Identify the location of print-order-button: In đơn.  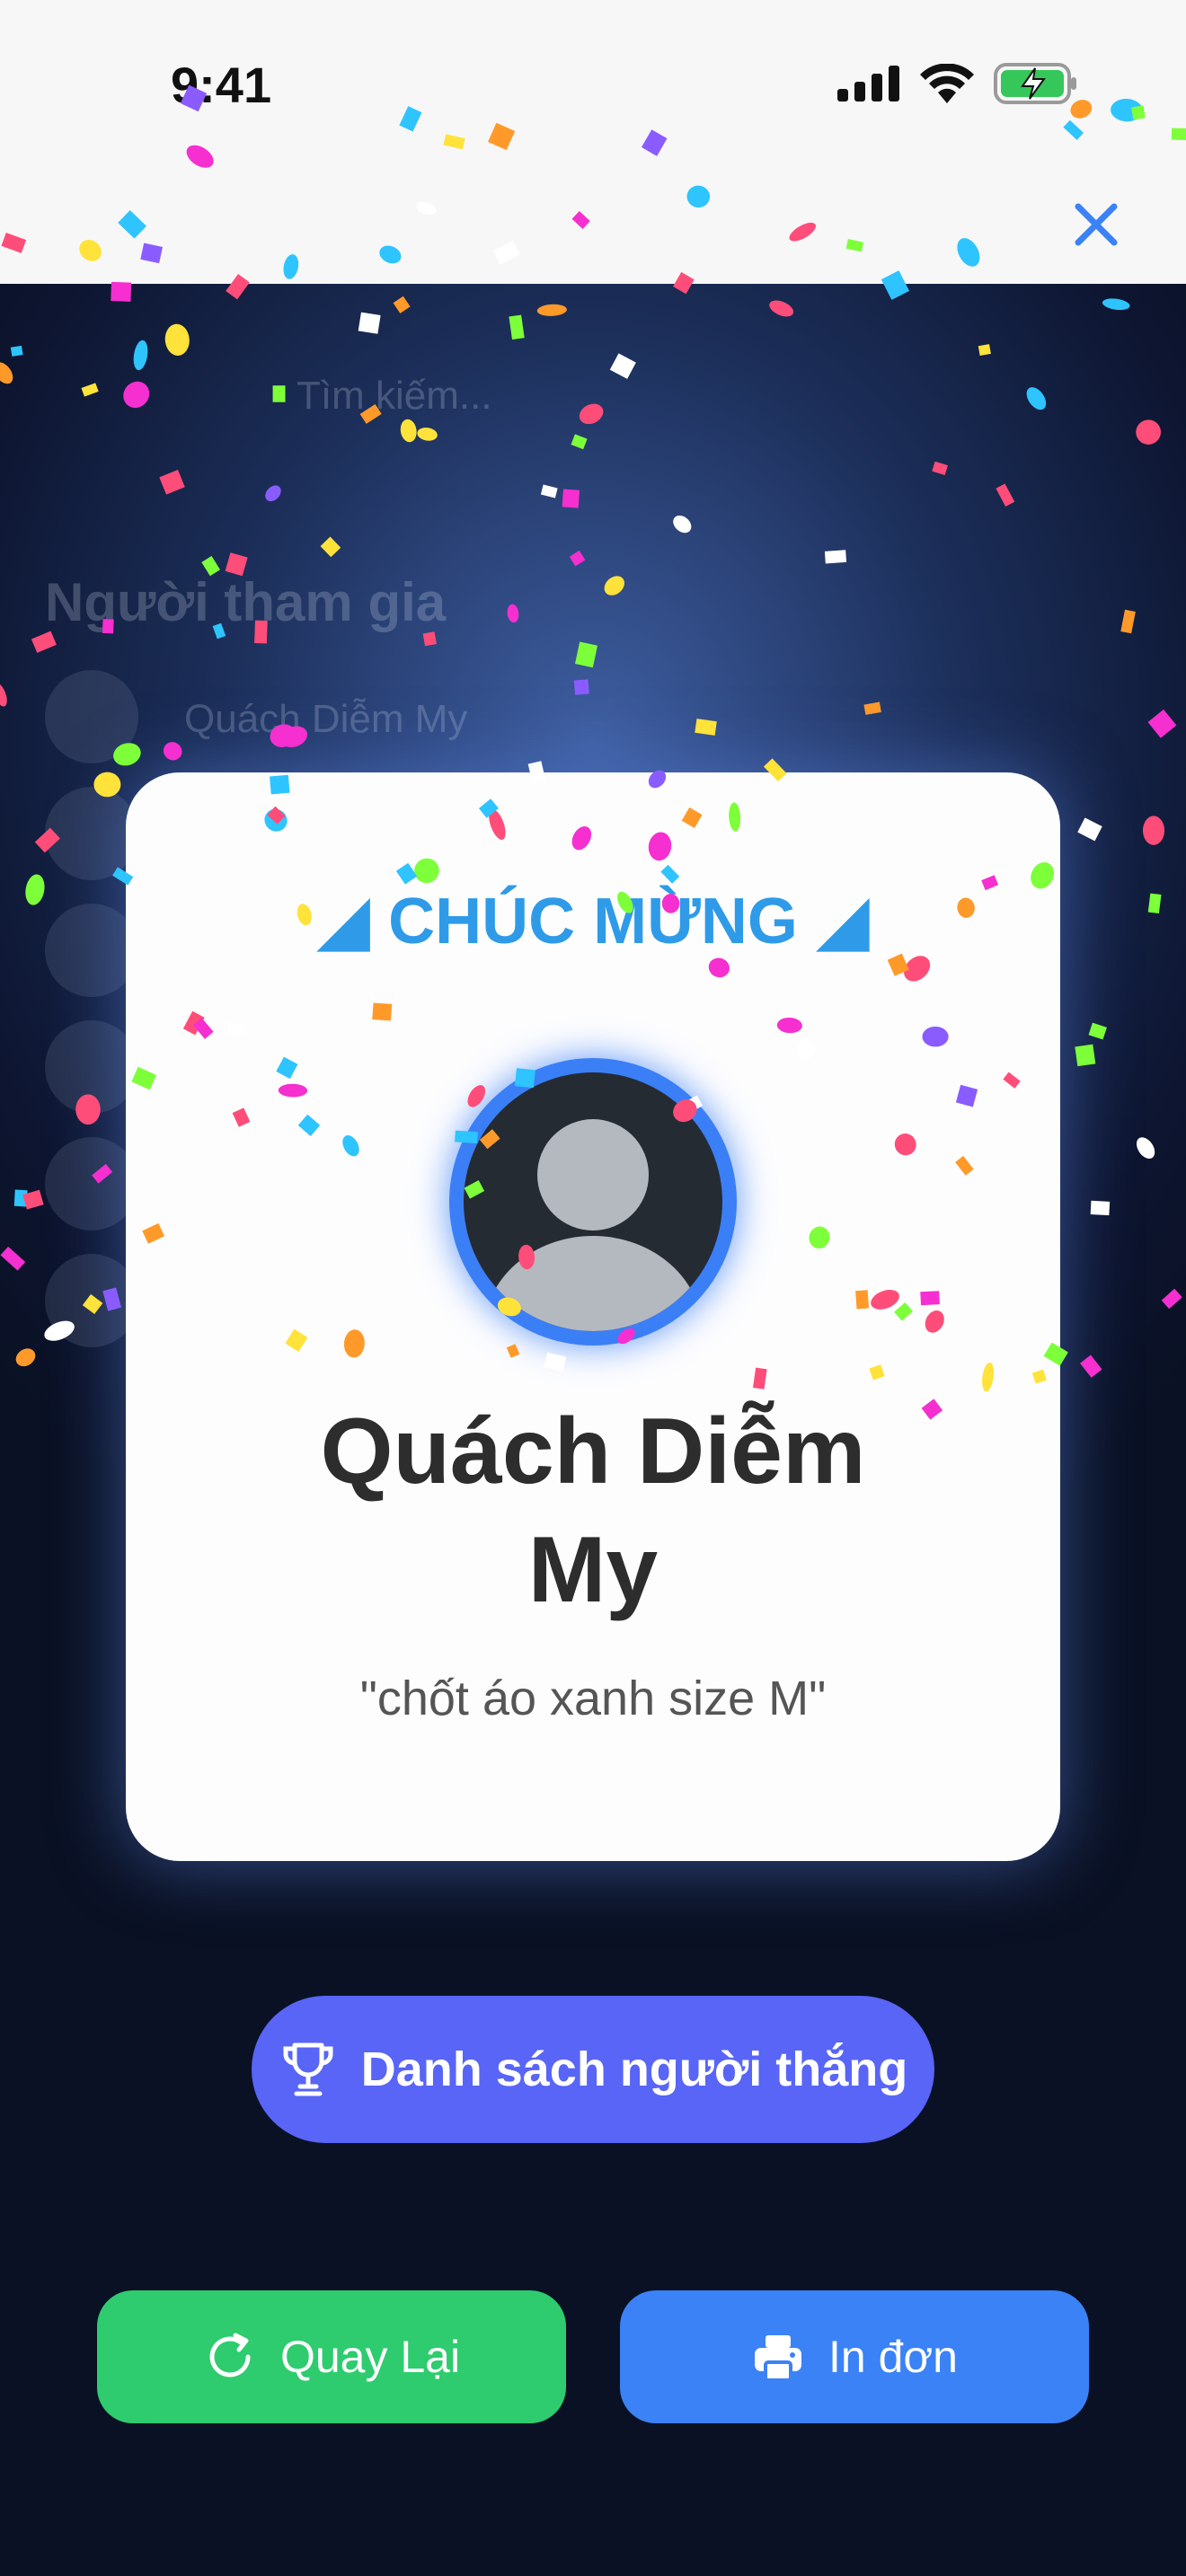
(854, 2356).